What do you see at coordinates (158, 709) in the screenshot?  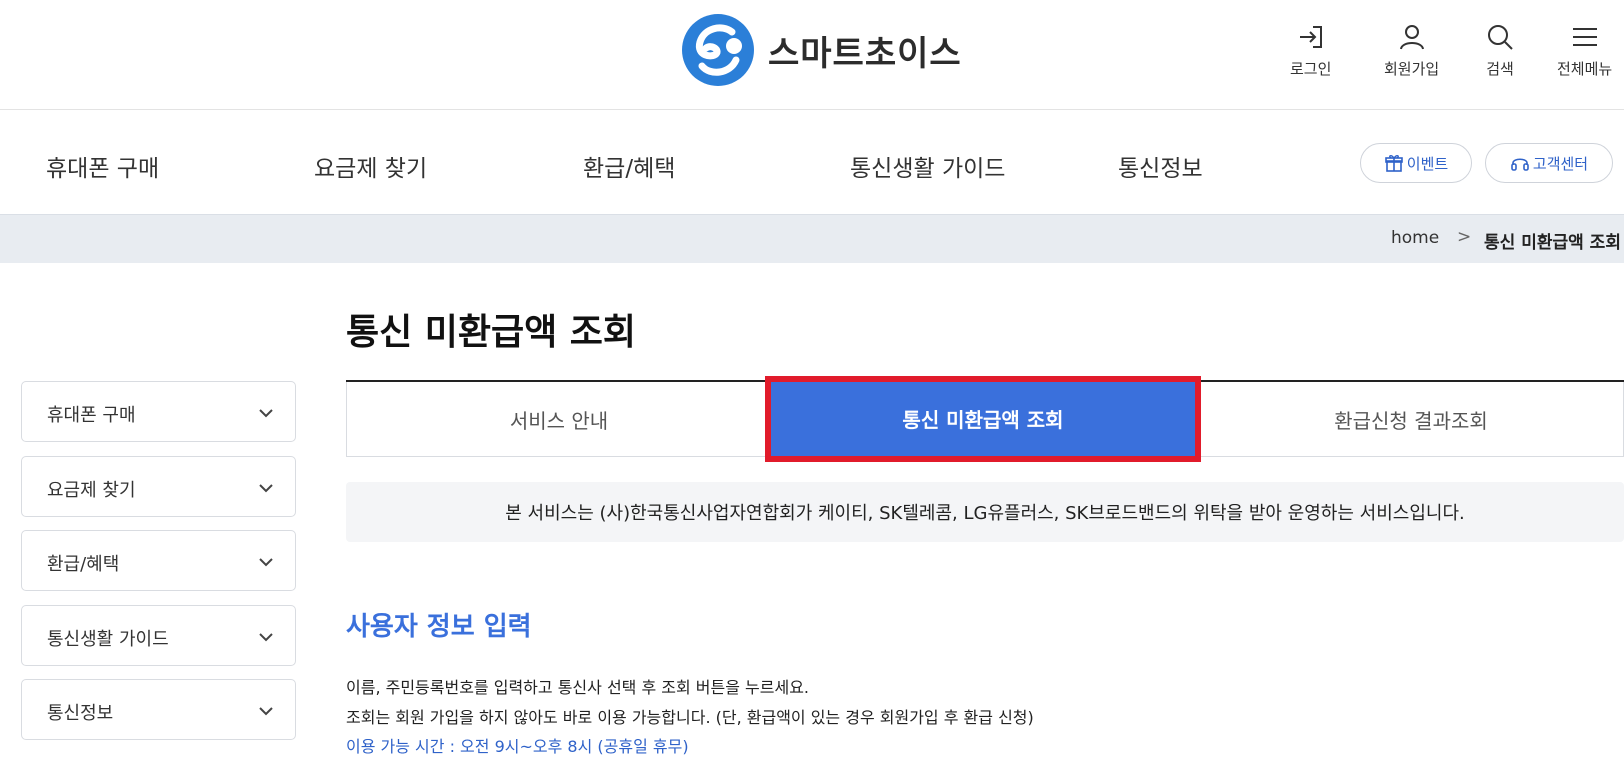 I see `side-menu-item-info: 통신정보` at bounding box center [158, 709].